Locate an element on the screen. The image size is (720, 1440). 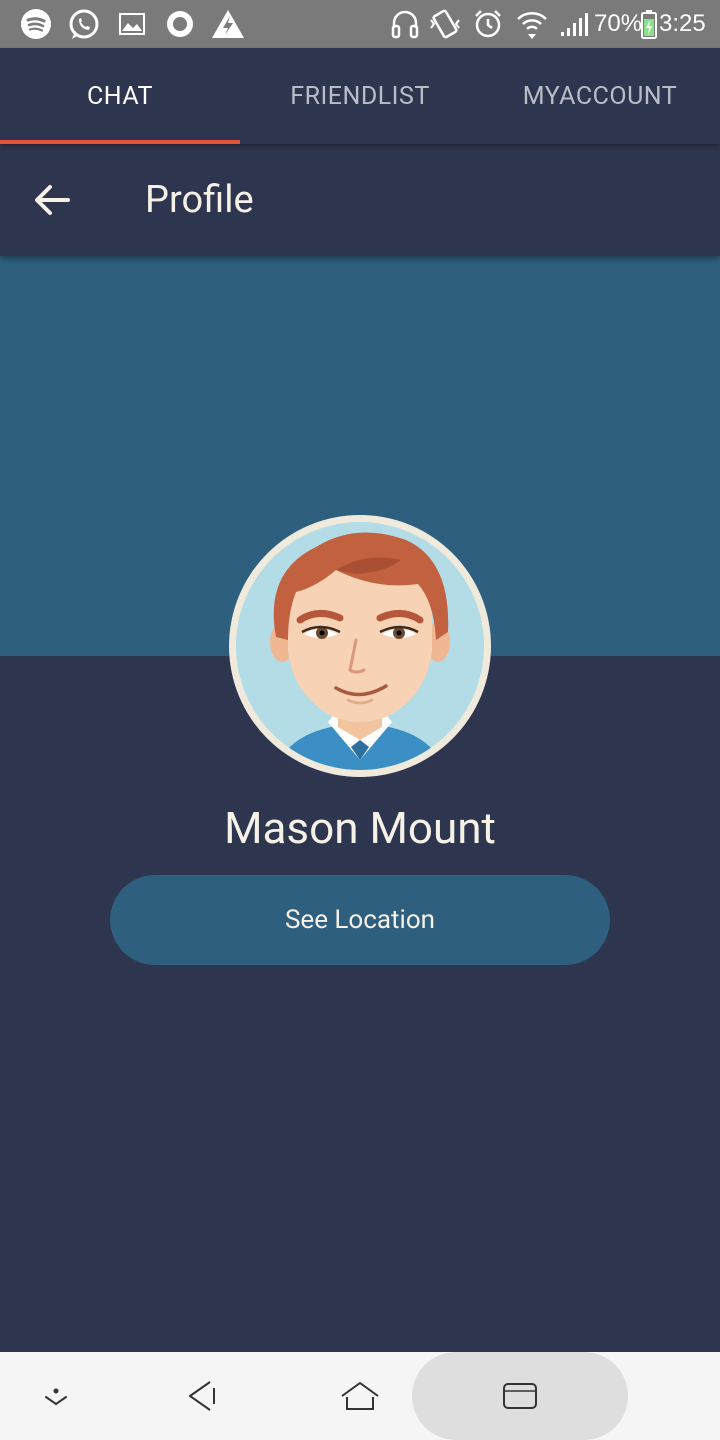
tab-chat: CHAT is located at coordinates (120, 96).